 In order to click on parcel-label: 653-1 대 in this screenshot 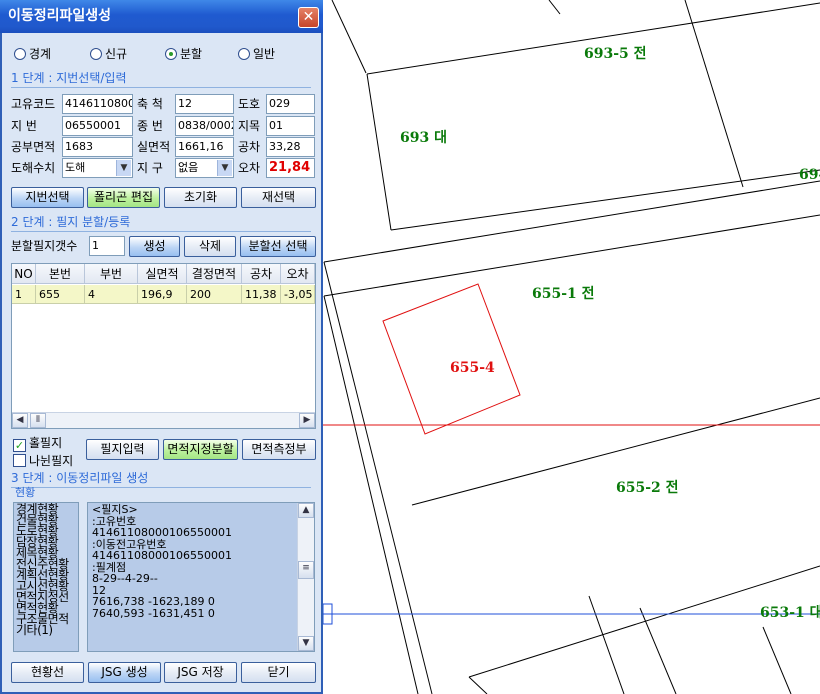, I will do `click(790, 613)`.